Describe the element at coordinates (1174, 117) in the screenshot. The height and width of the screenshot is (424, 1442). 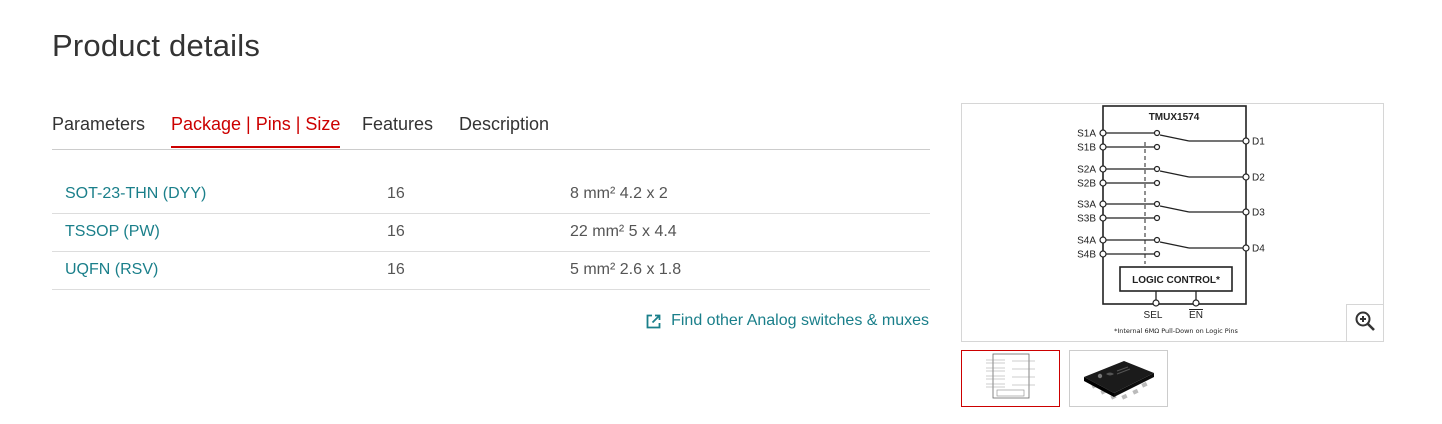
I see `diagram-chip-name: TMUX1574` at that location.